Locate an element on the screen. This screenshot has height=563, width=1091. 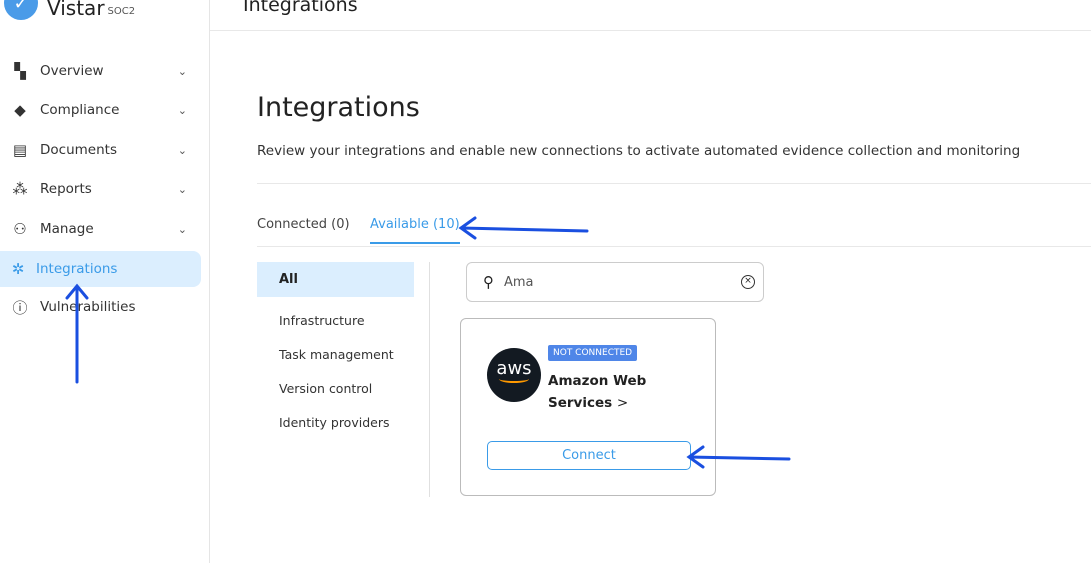
sidebar-item-label: Reports is located at coordinates (66, 189).